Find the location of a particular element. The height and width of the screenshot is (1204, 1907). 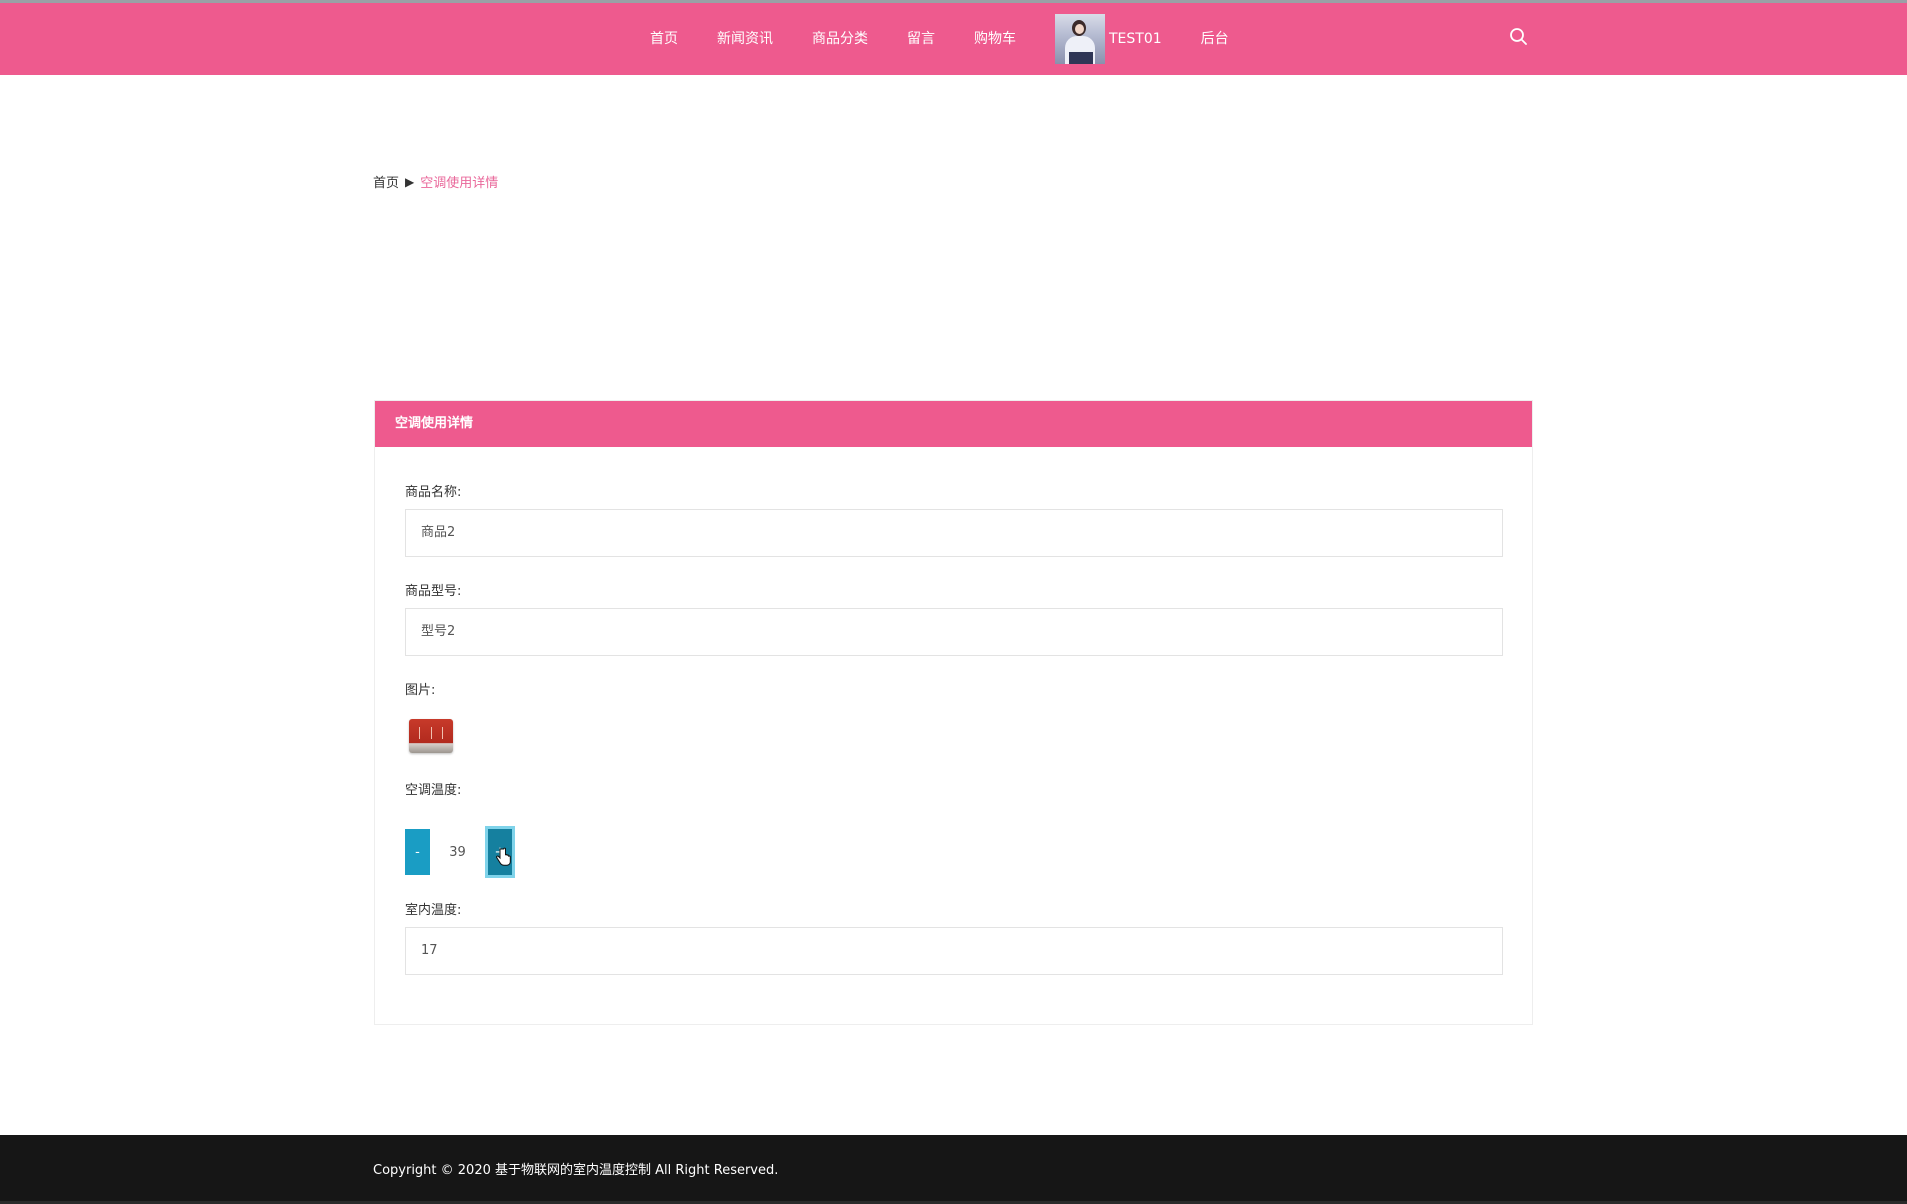

user-menu: TEST01 is located at coordinates (1108, 39).